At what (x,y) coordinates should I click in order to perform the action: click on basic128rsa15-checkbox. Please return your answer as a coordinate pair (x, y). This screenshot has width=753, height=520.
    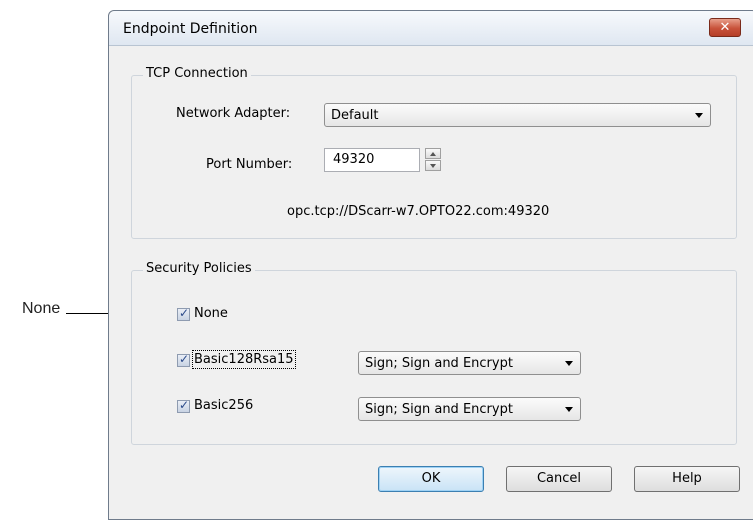
    Looking at the image, I should click on (183, 359).